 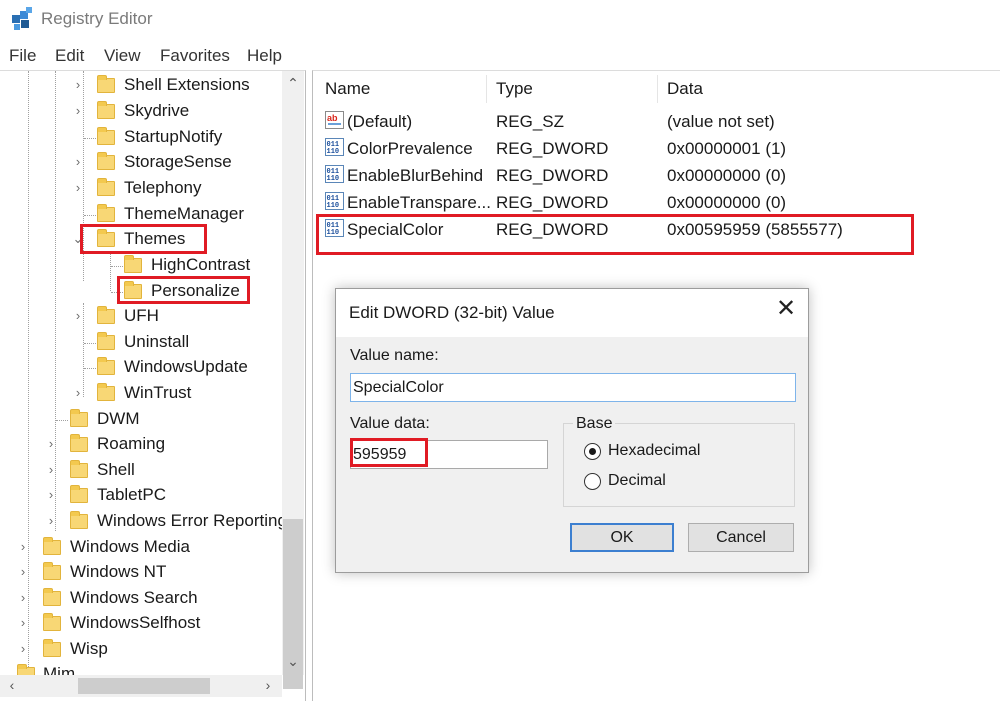 I want to click on value-name: (Default), so click(x=380, y=121).